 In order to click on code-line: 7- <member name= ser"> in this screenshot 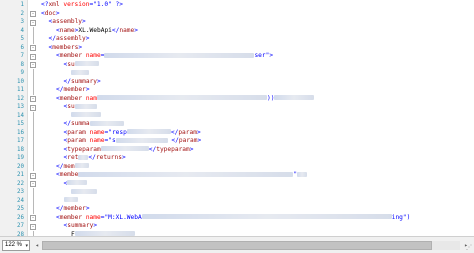, I will do `click(237, 56)`.